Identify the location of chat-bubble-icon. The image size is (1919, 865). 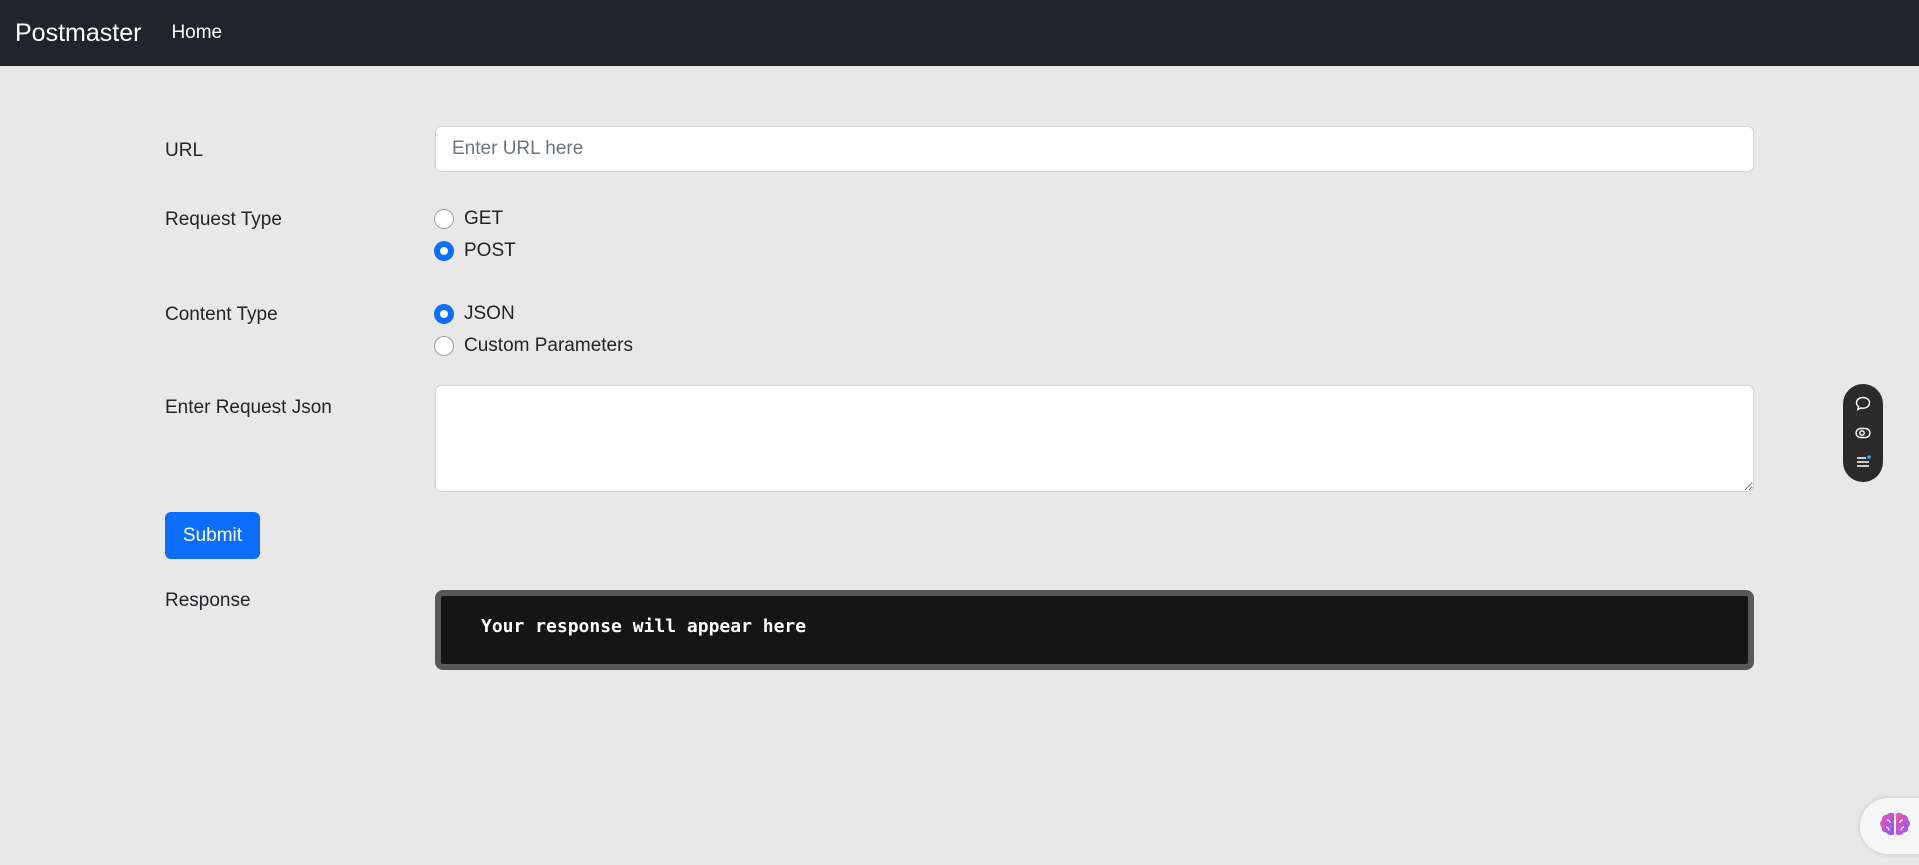
(1863, 404).